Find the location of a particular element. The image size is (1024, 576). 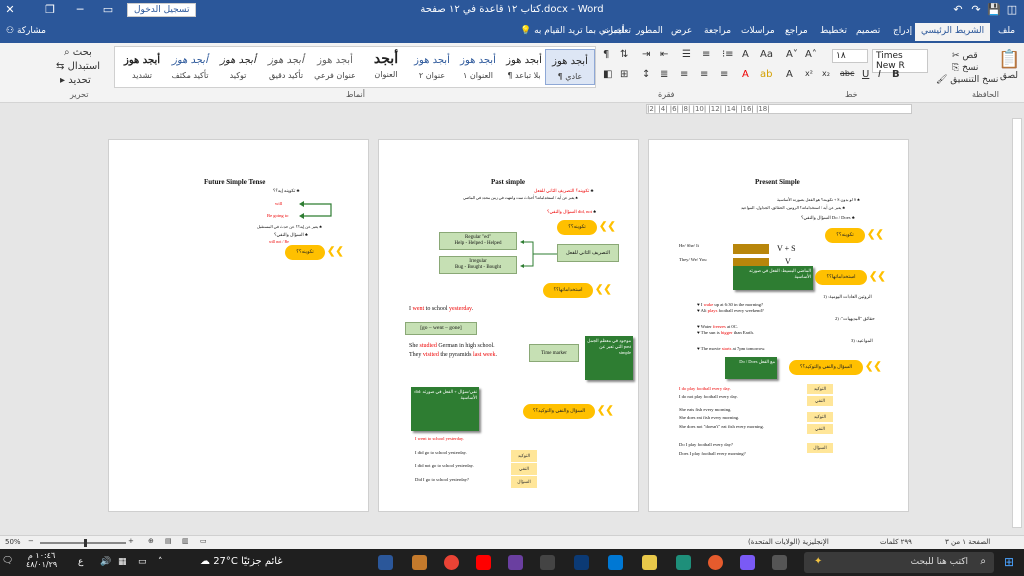

strikethrough-icon: abc is located at coordinates (847, 73).